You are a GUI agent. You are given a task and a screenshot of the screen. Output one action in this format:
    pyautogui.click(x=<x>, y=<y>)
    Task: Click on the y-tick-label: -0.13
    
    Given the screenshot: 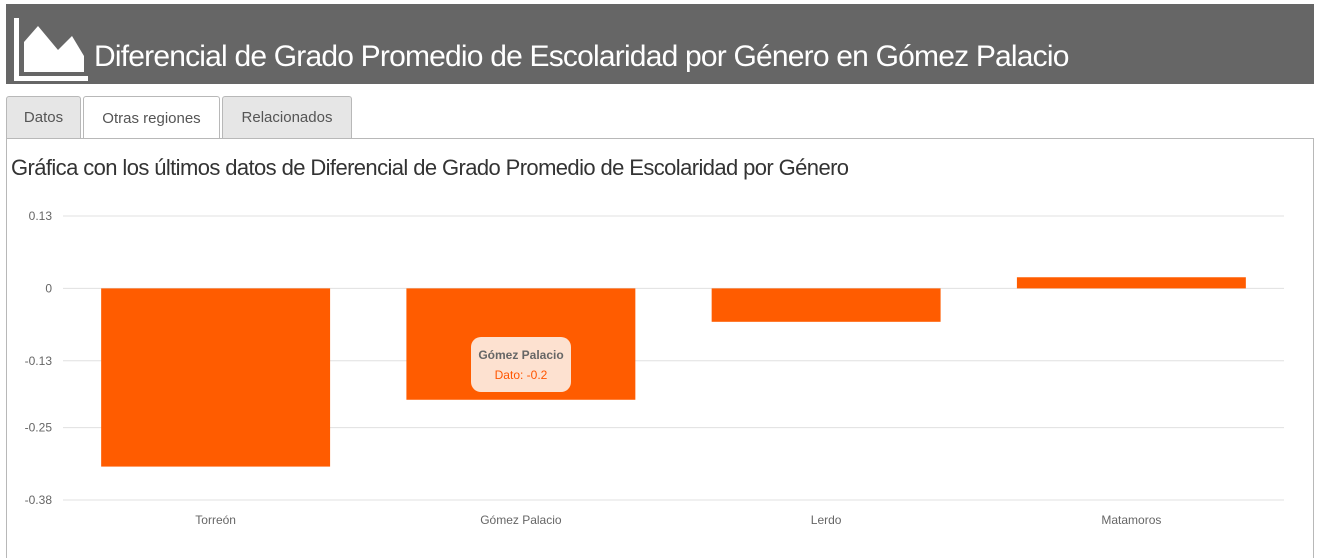 What is the action you would take?
    pyautogui.click(x=39, y=361)
    